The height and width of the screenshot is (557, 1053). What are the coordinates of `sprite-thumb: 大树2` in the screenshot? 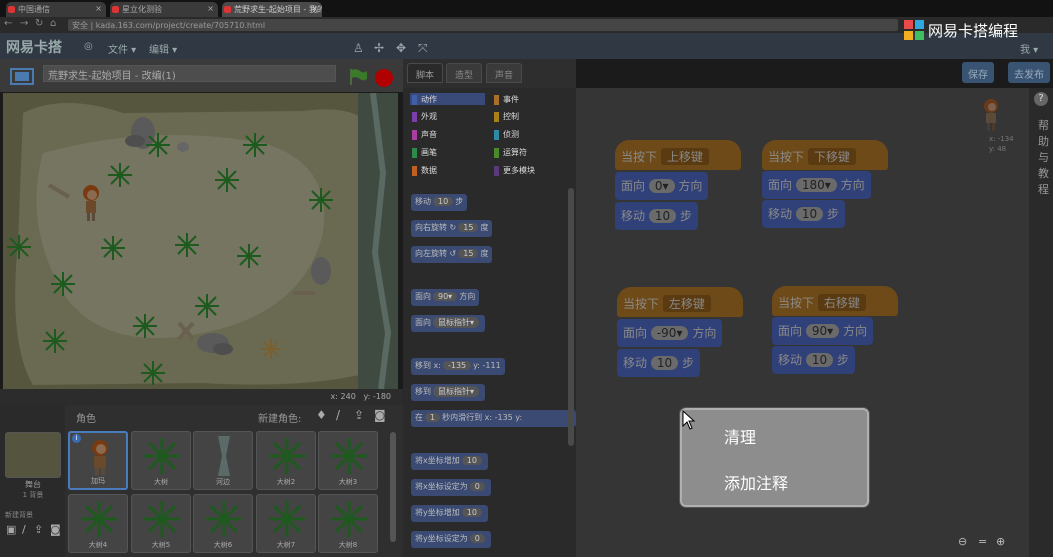 It's located at (286, 460).